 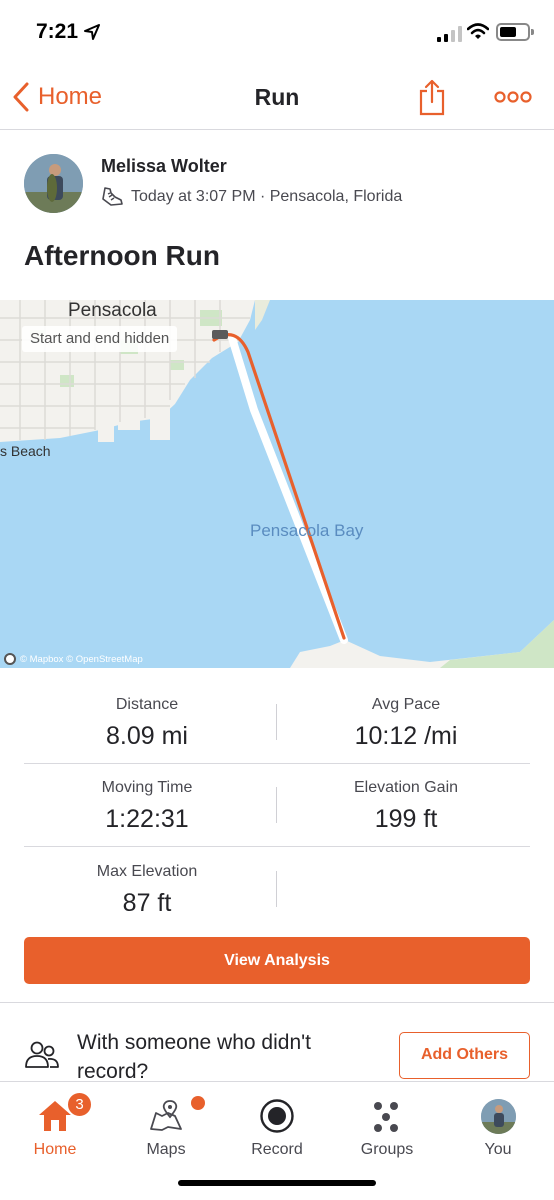 I want to click on map-attribution: © Mapbox © OpenStreetMap, so click(x=73, y=659).